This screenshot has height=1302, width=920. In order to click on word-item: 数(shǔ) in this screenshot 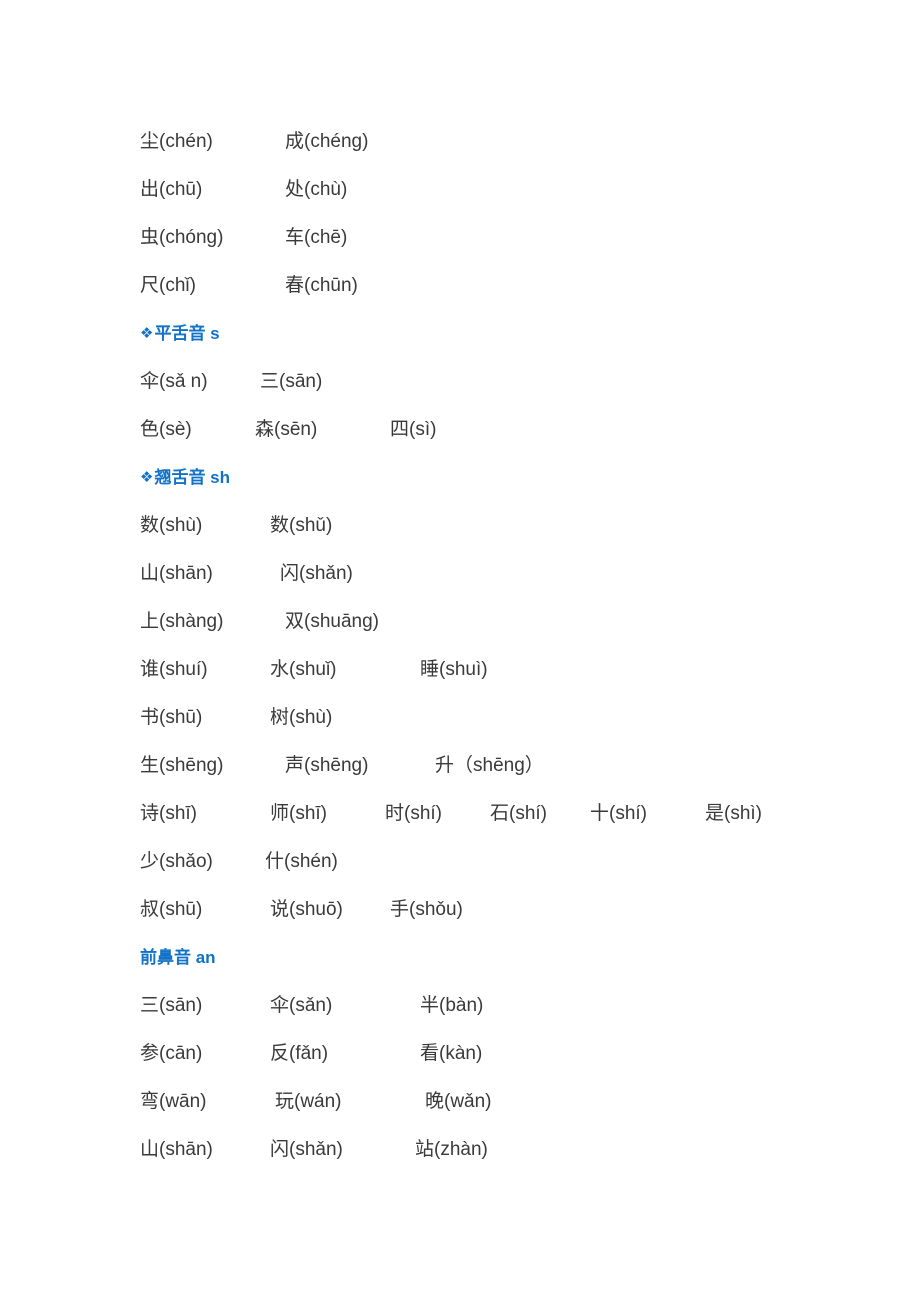, I will do `click(301, 525)`.